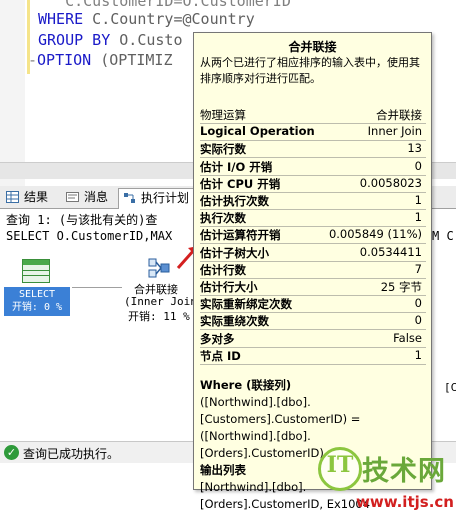 The image size is (456, 523). I want to click on tooltip-property-row: 执行次数 1, so click(313, 218).